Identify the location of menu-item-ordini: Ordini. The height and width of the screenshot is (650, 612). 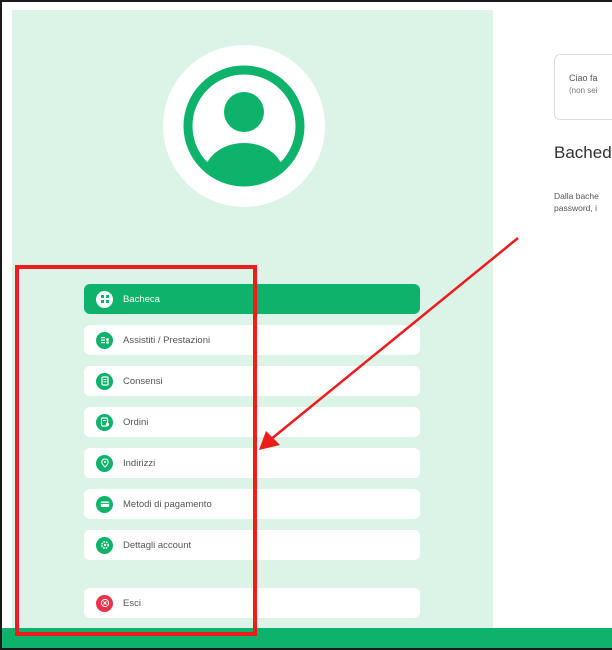
(252, 422).